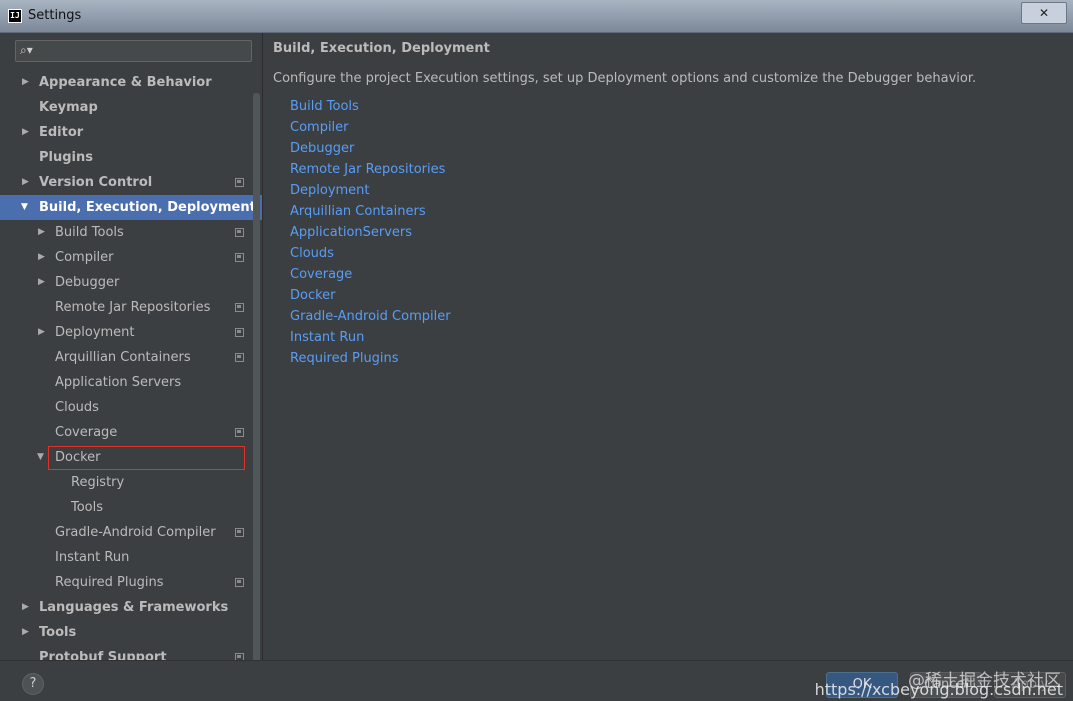 This screenshot has height=701, width=1073. Describe the element at coordinates (126, 507) in the screenshot. I see `tree-item-docker-tools: Tools` at that location.